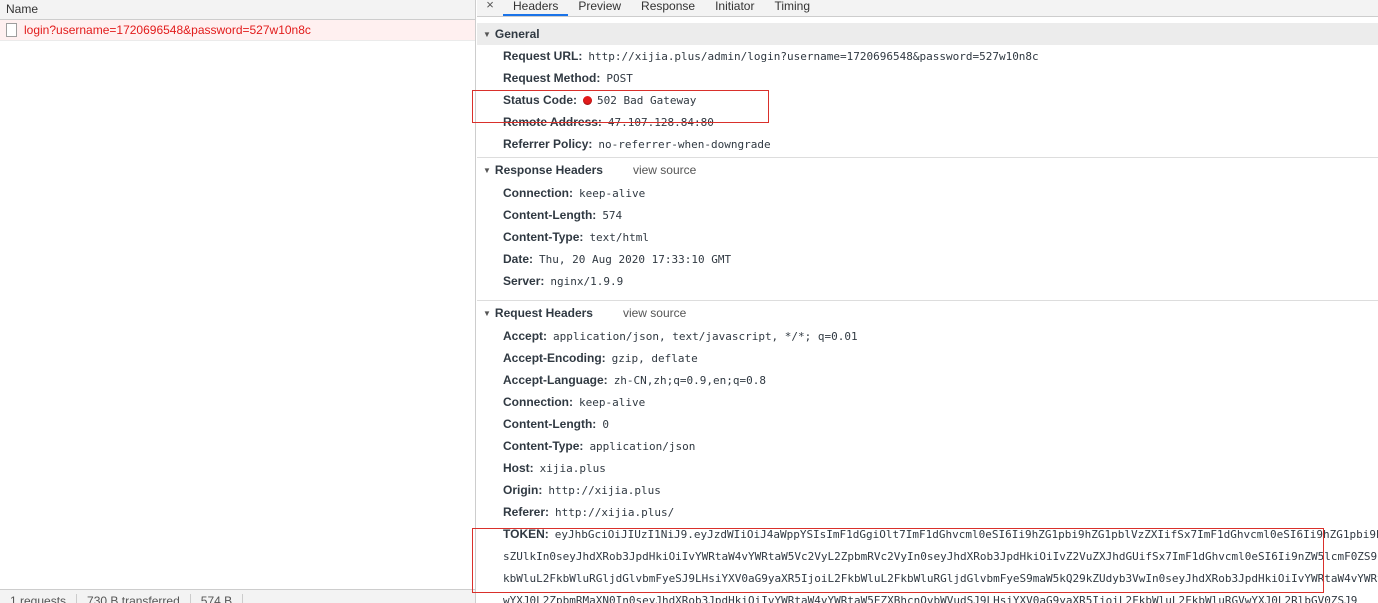  I want to click on general-row-status-code: Status Code: 502 Bad Gateway, so click(927, 100).